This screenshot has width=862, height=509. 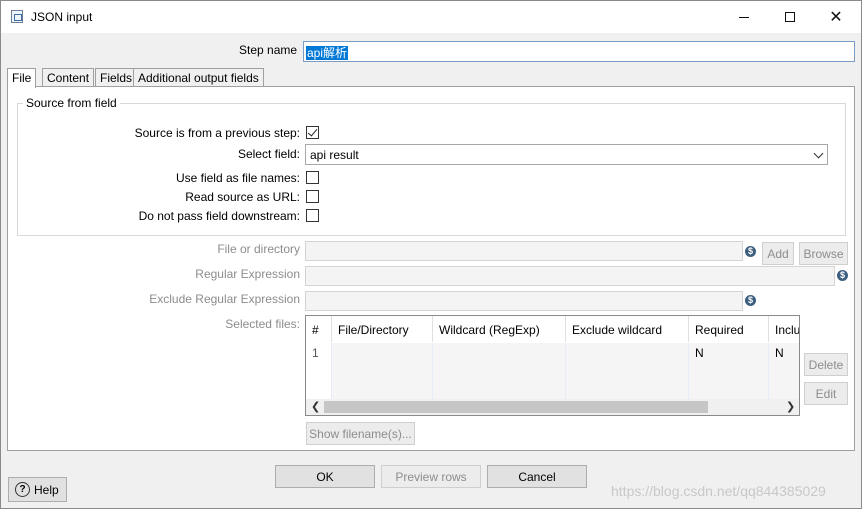 I want to click on scroll-left-icon: ❮, so click(x=315, y=406).